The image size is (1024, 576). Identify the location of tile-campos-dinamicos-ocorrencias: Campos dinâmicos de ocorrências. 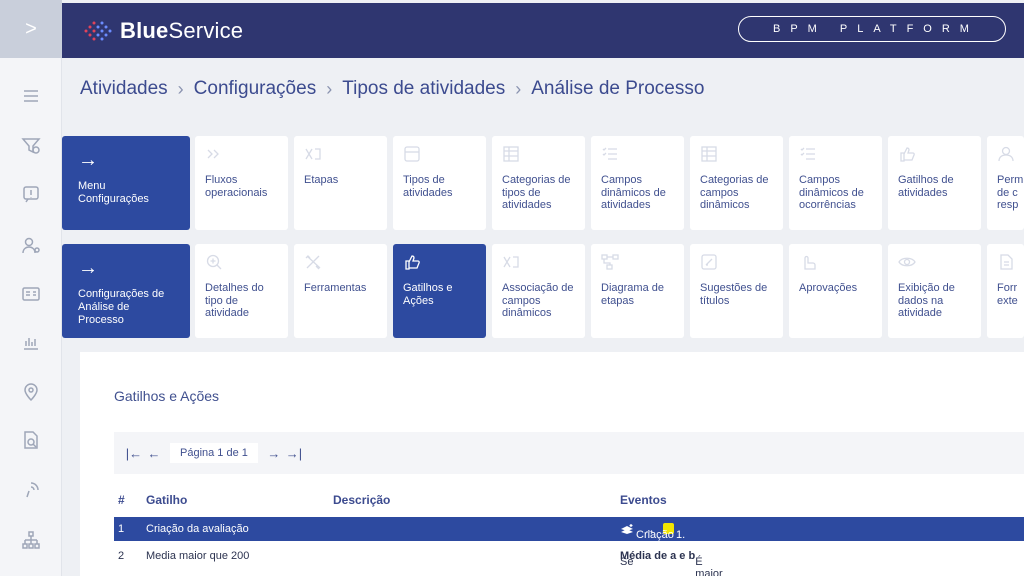
(835, 183).